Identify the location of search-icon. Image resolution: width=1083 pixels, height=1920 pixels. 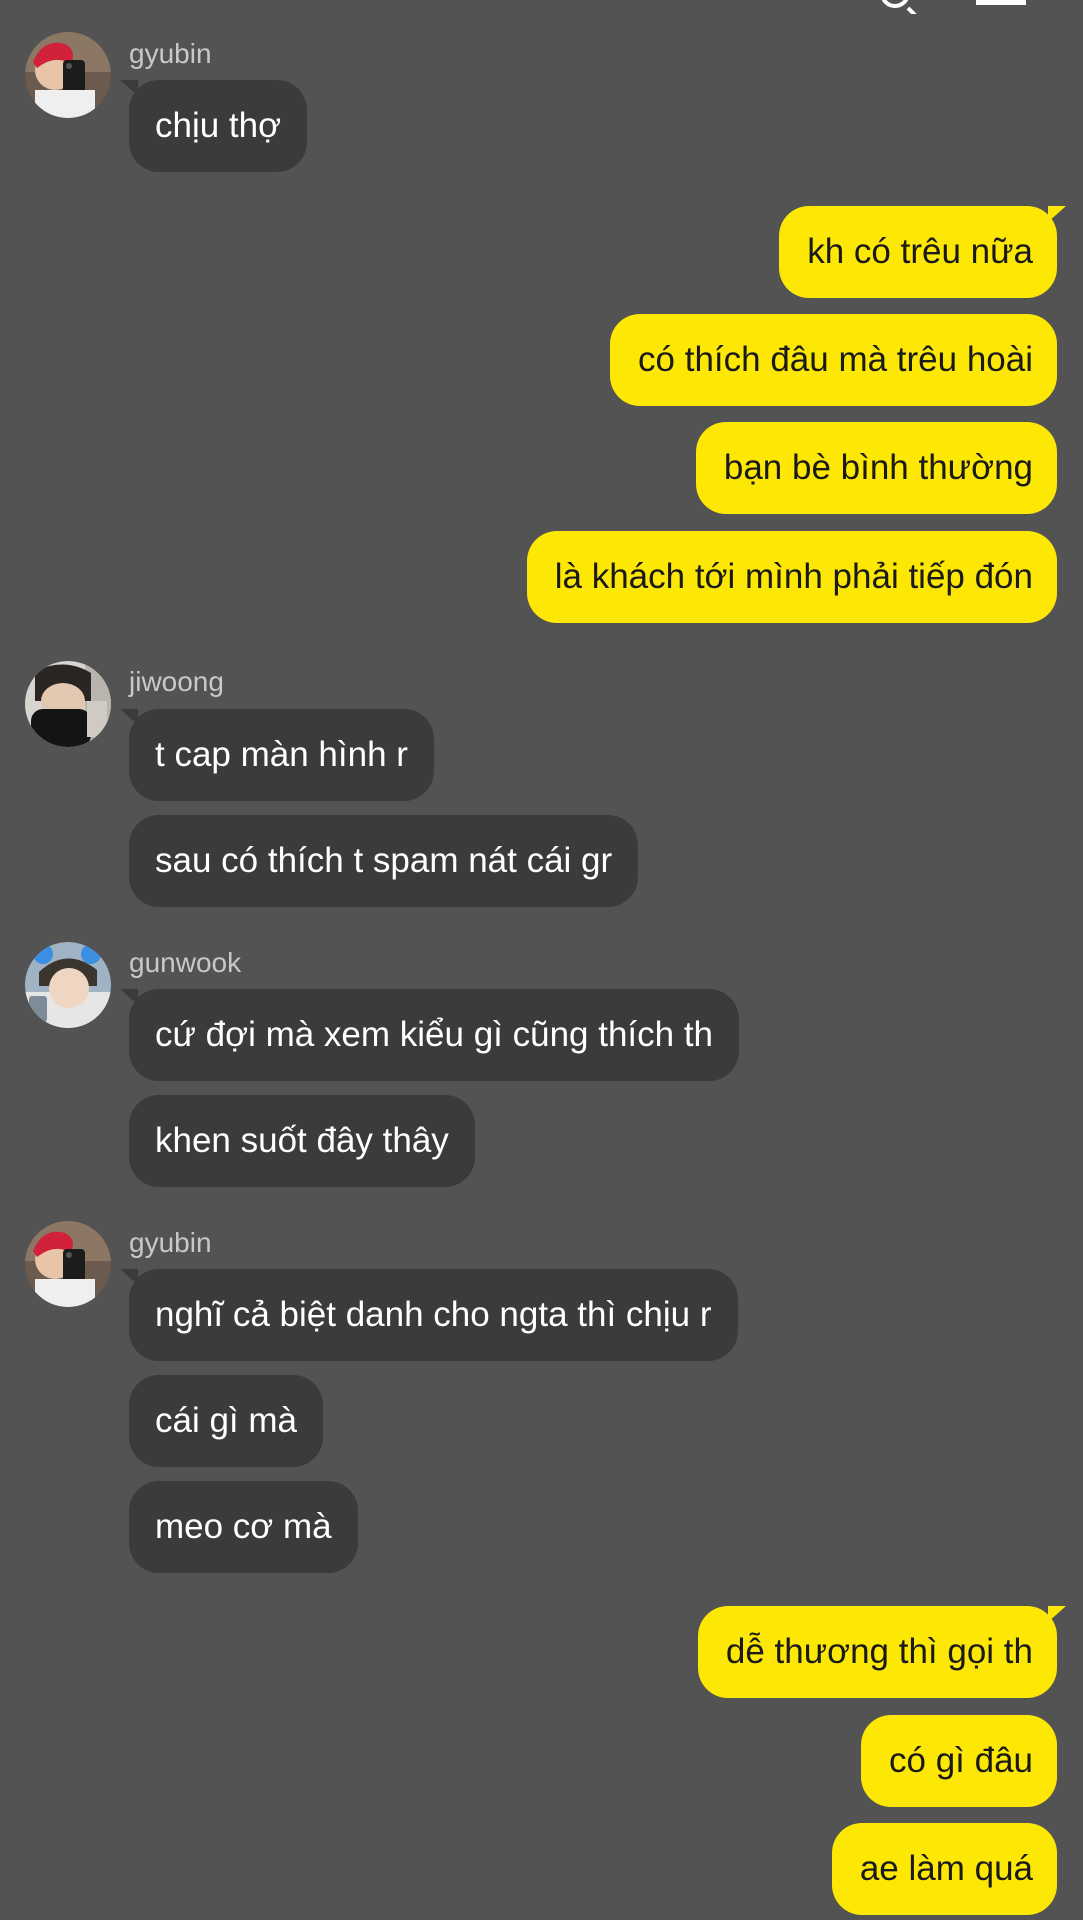
(895, 4).